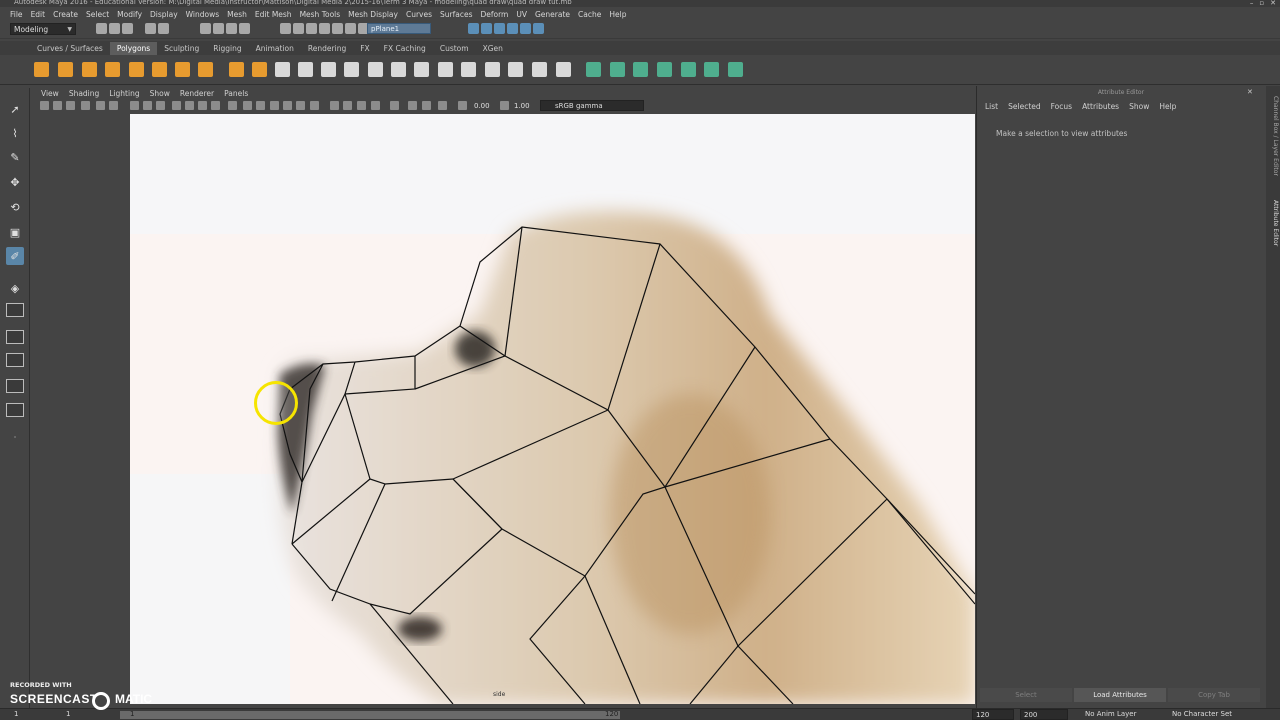 This screenshot has width=1280, height=720. Describe the element at coordinates (164, 14) in the screenshot. I see `menu-display: Display` at that location.